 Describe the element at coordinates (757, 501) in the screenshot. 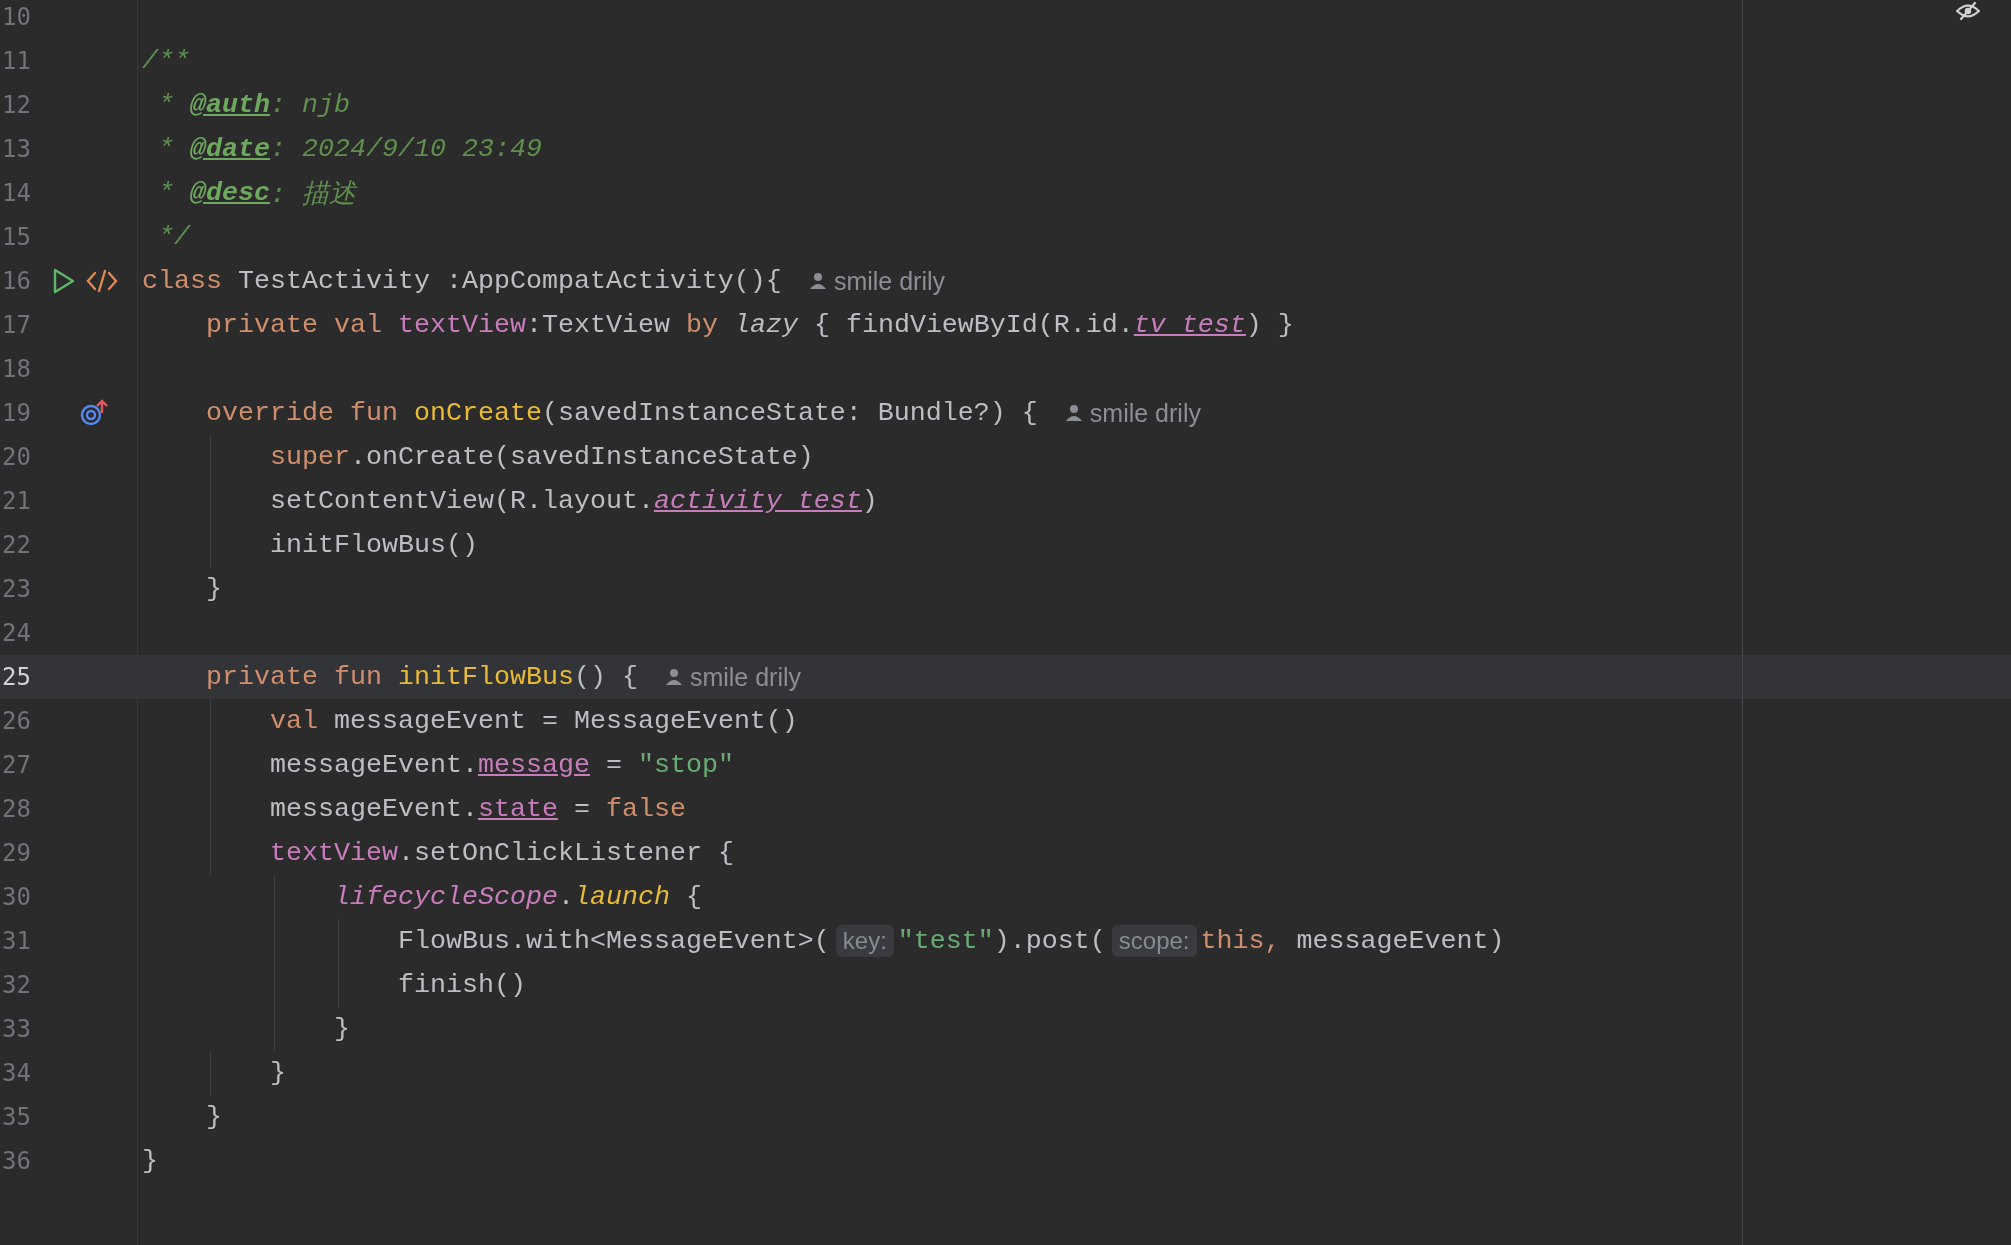

I see `resource-name: activity_test` at that location.